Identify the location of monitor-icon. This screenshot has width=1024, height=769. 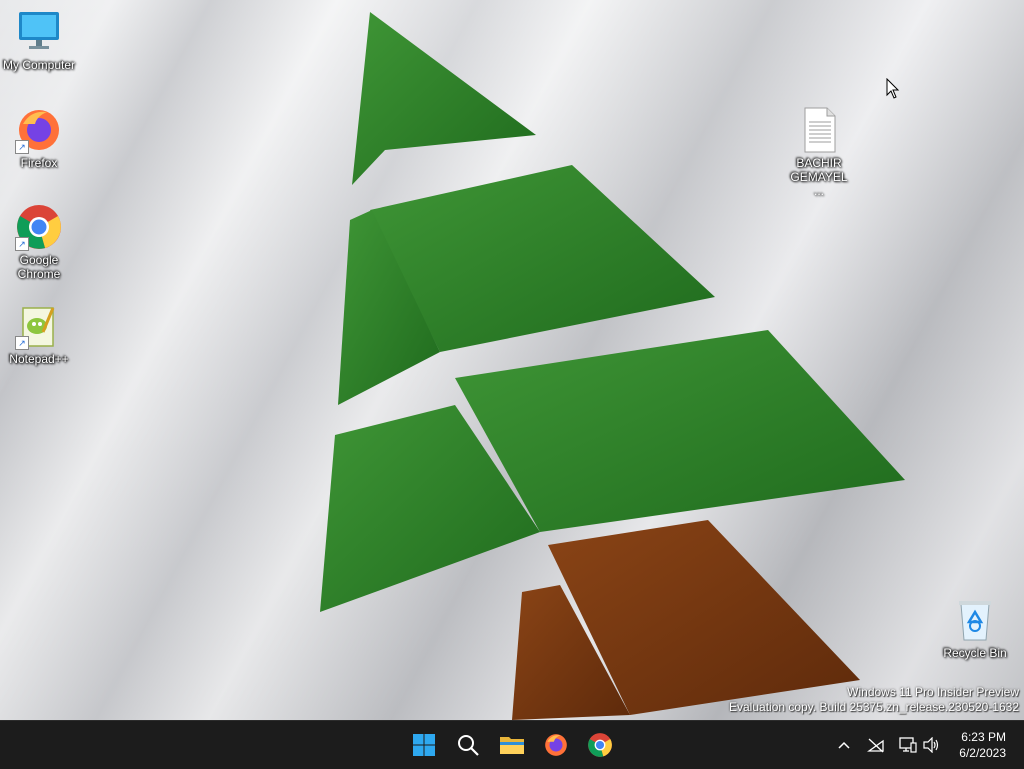
(39, 32).